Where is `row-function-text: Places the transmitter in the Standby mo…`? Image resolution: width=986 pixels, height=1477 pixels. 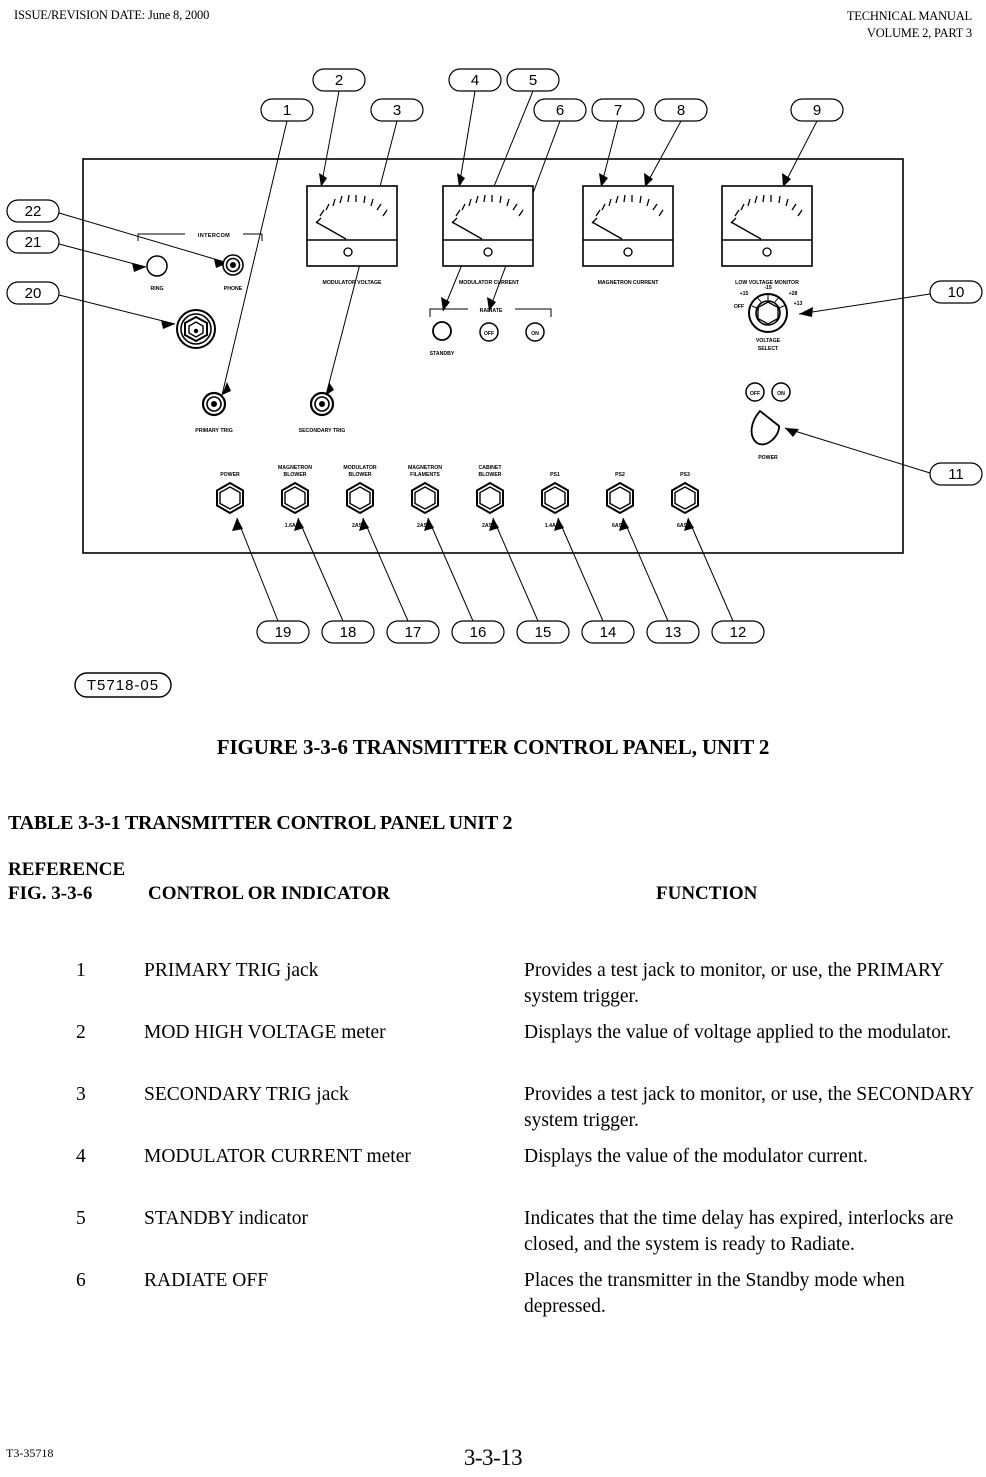
row-function-text: Places the transmitter in the Standby mo… is located at coordinates (714, 1293).